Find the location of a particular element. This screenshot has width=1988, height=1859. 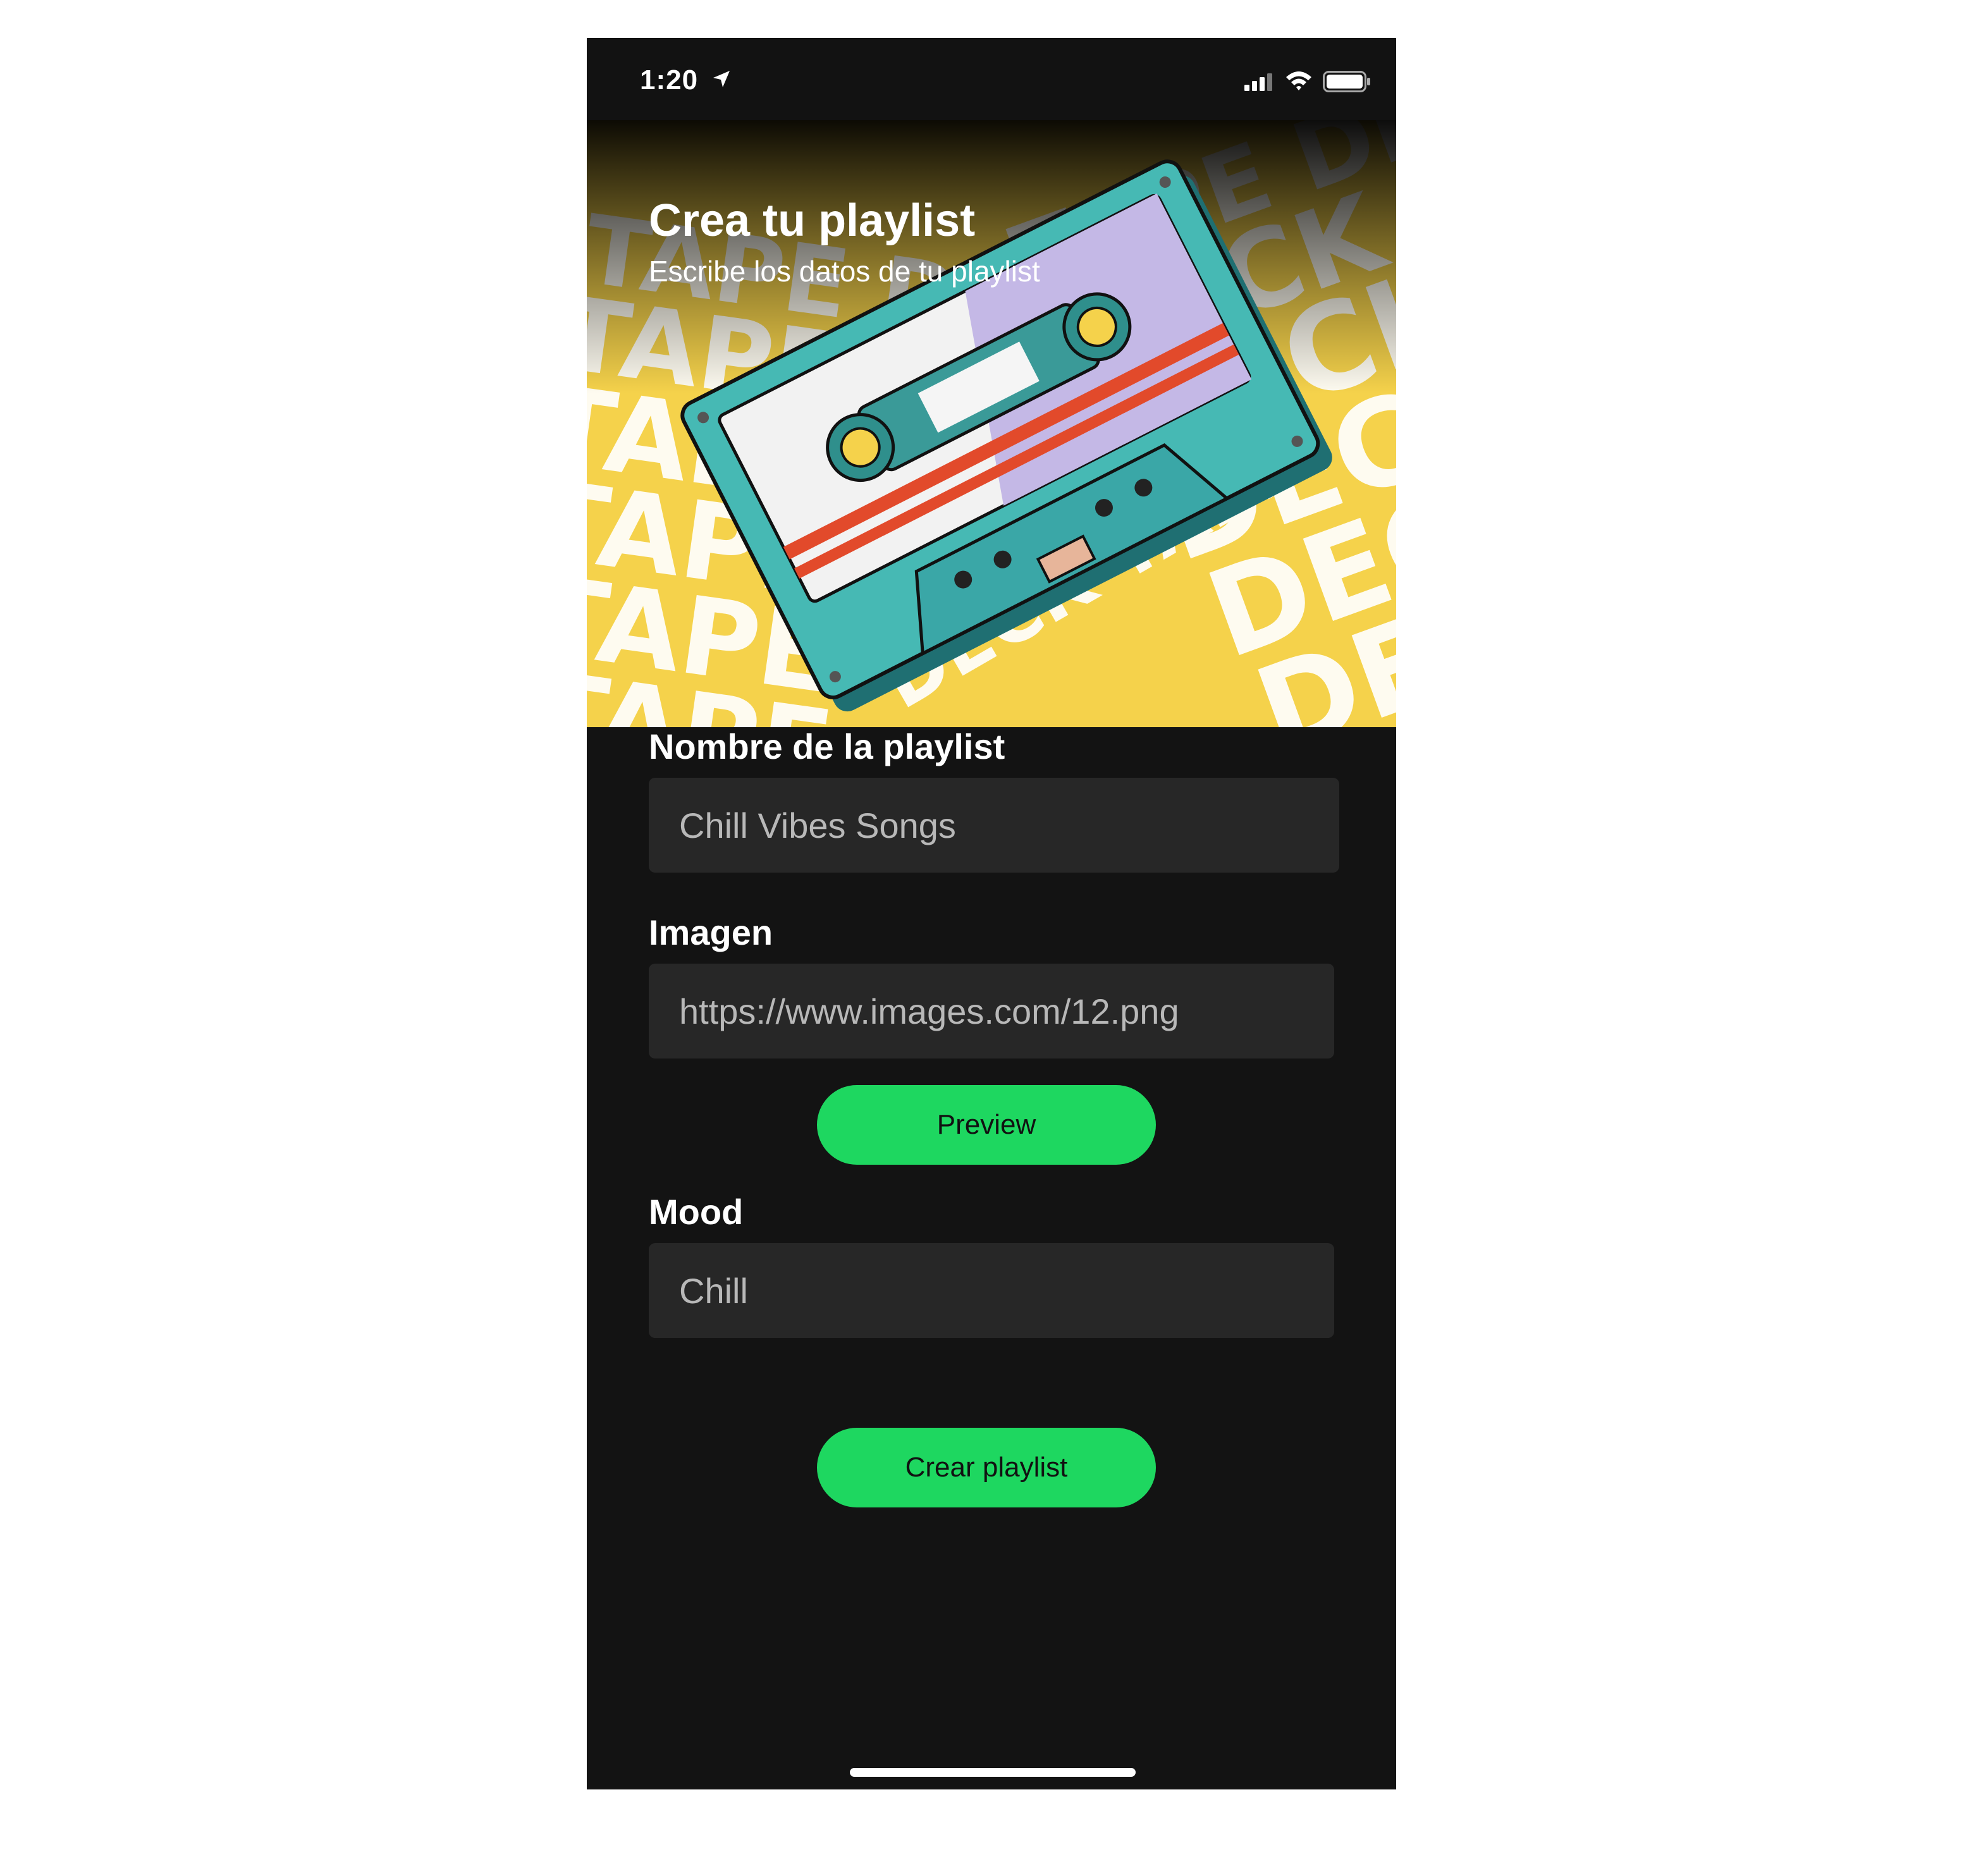

status-bar: 1:20 is located at coordinates (991, 79).